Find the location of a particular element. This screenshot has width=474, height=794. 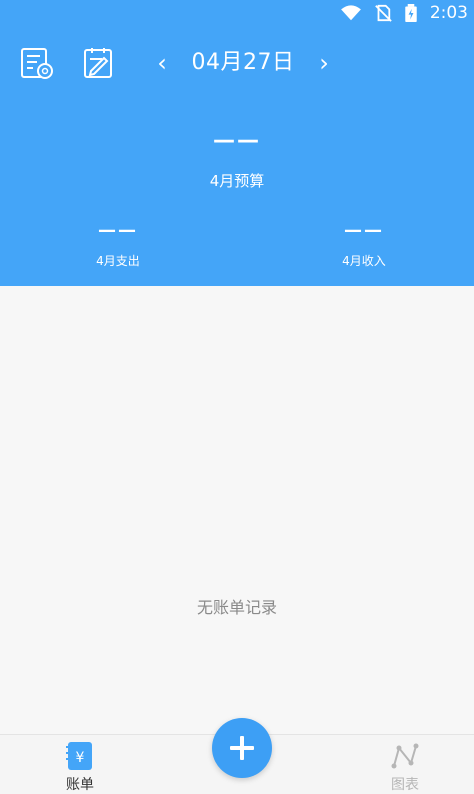

tab-chart-label: 图表 is located at coordinates (405, 785).